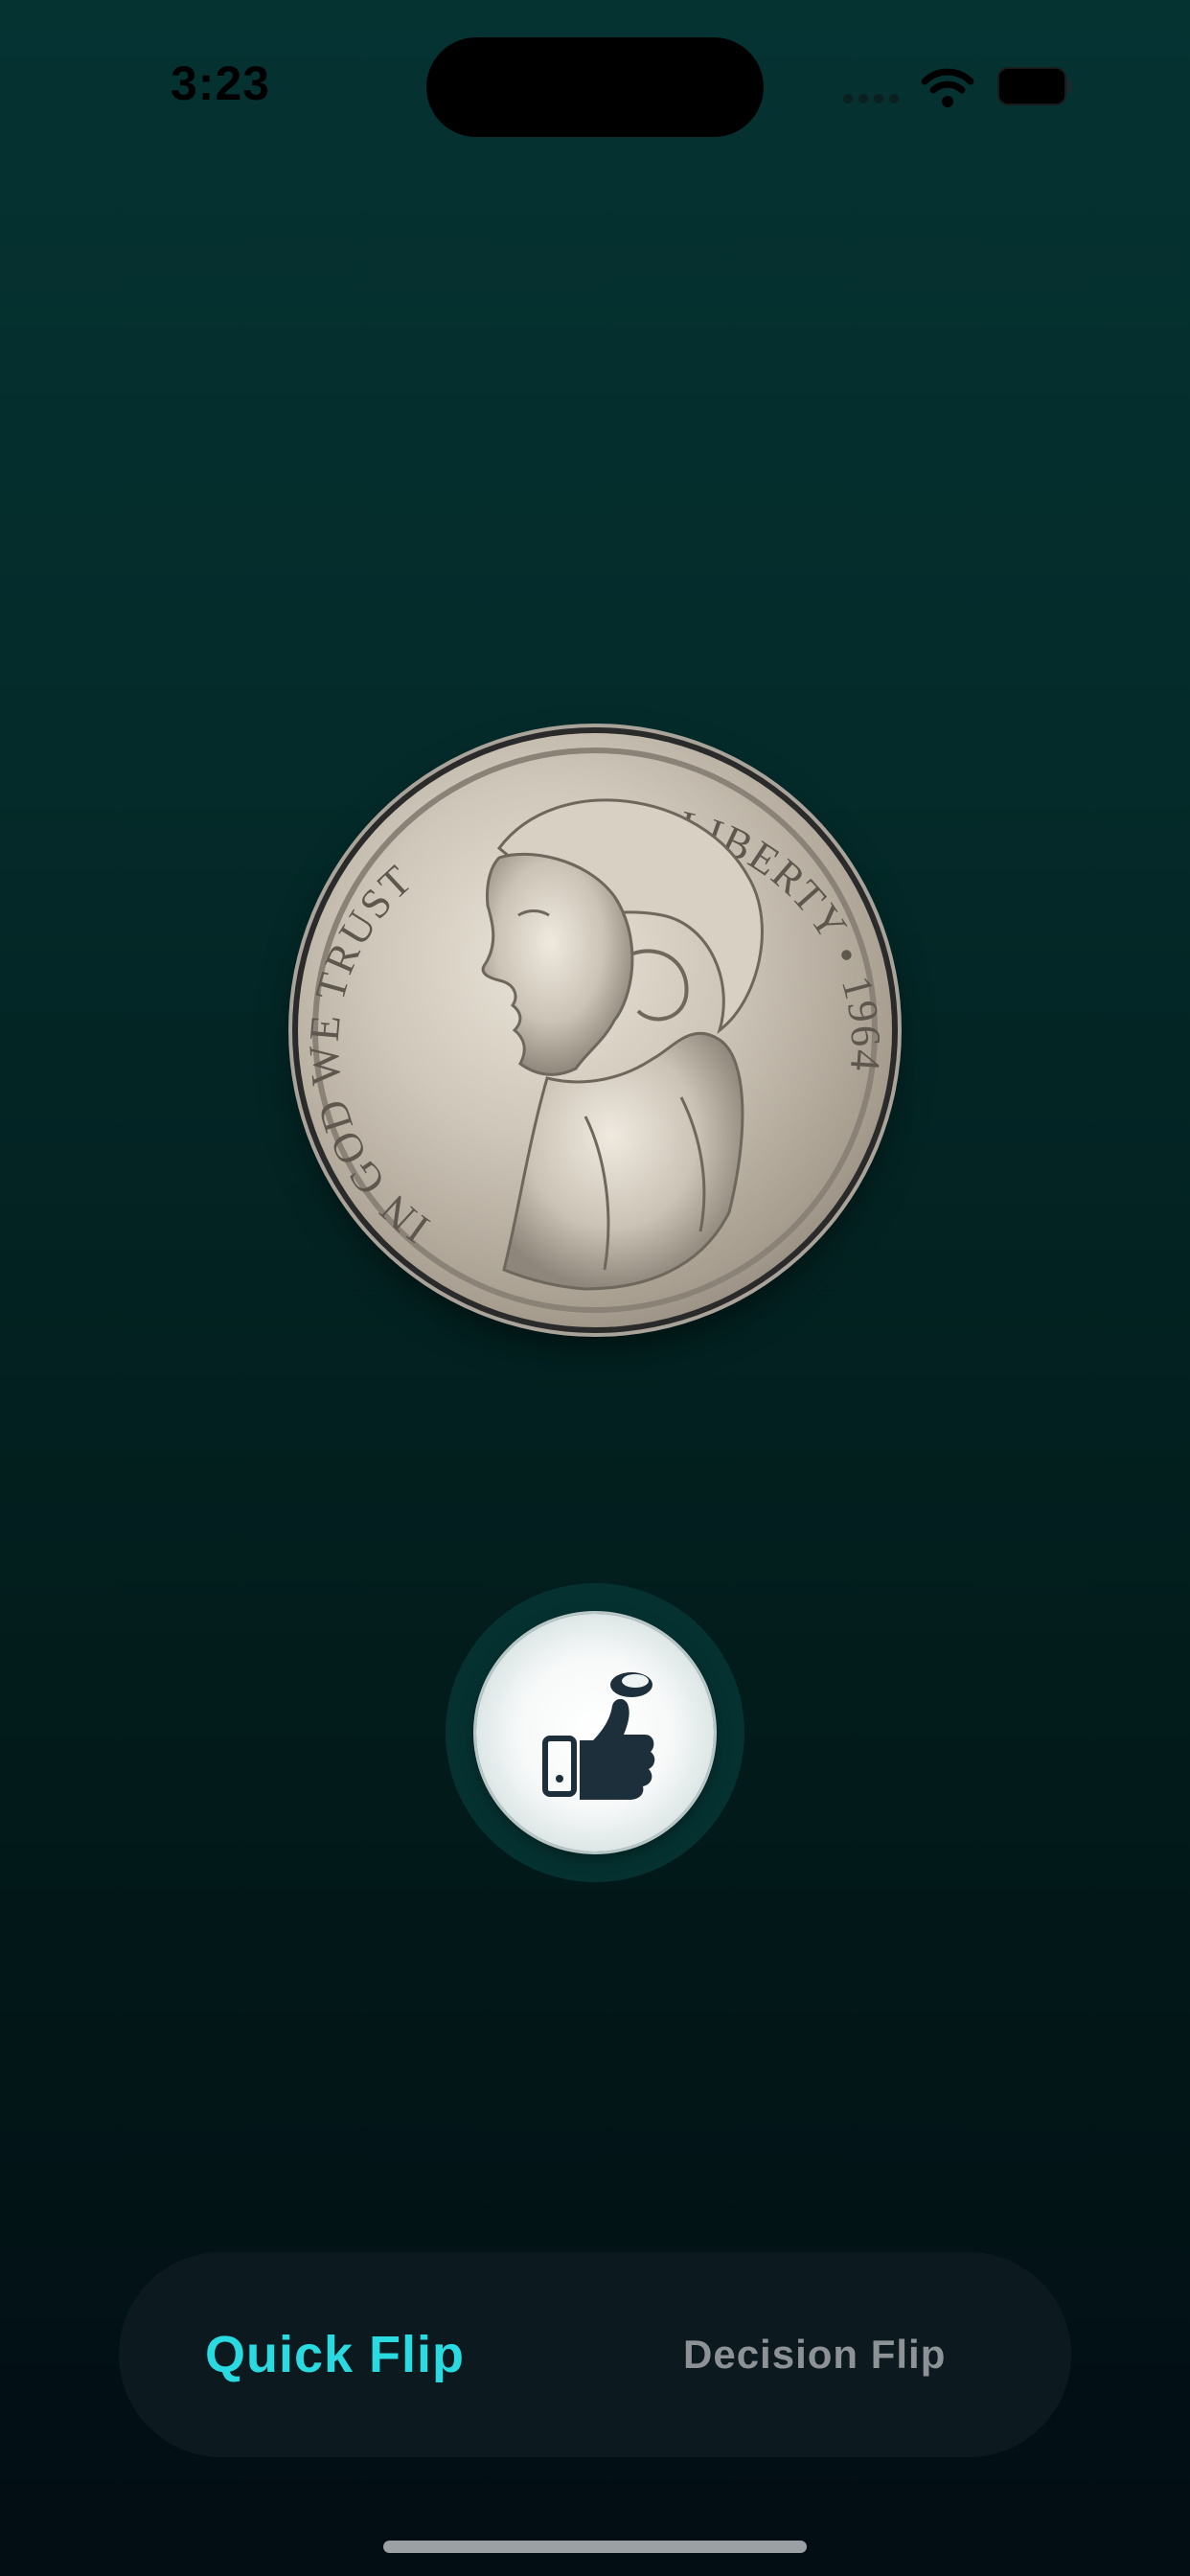 This screenshot has height=2576, width=1190. What do you see at coordinates (1035, 86) in the screenshot?
I see `battery-icon` at bounding box center [1035, 86].